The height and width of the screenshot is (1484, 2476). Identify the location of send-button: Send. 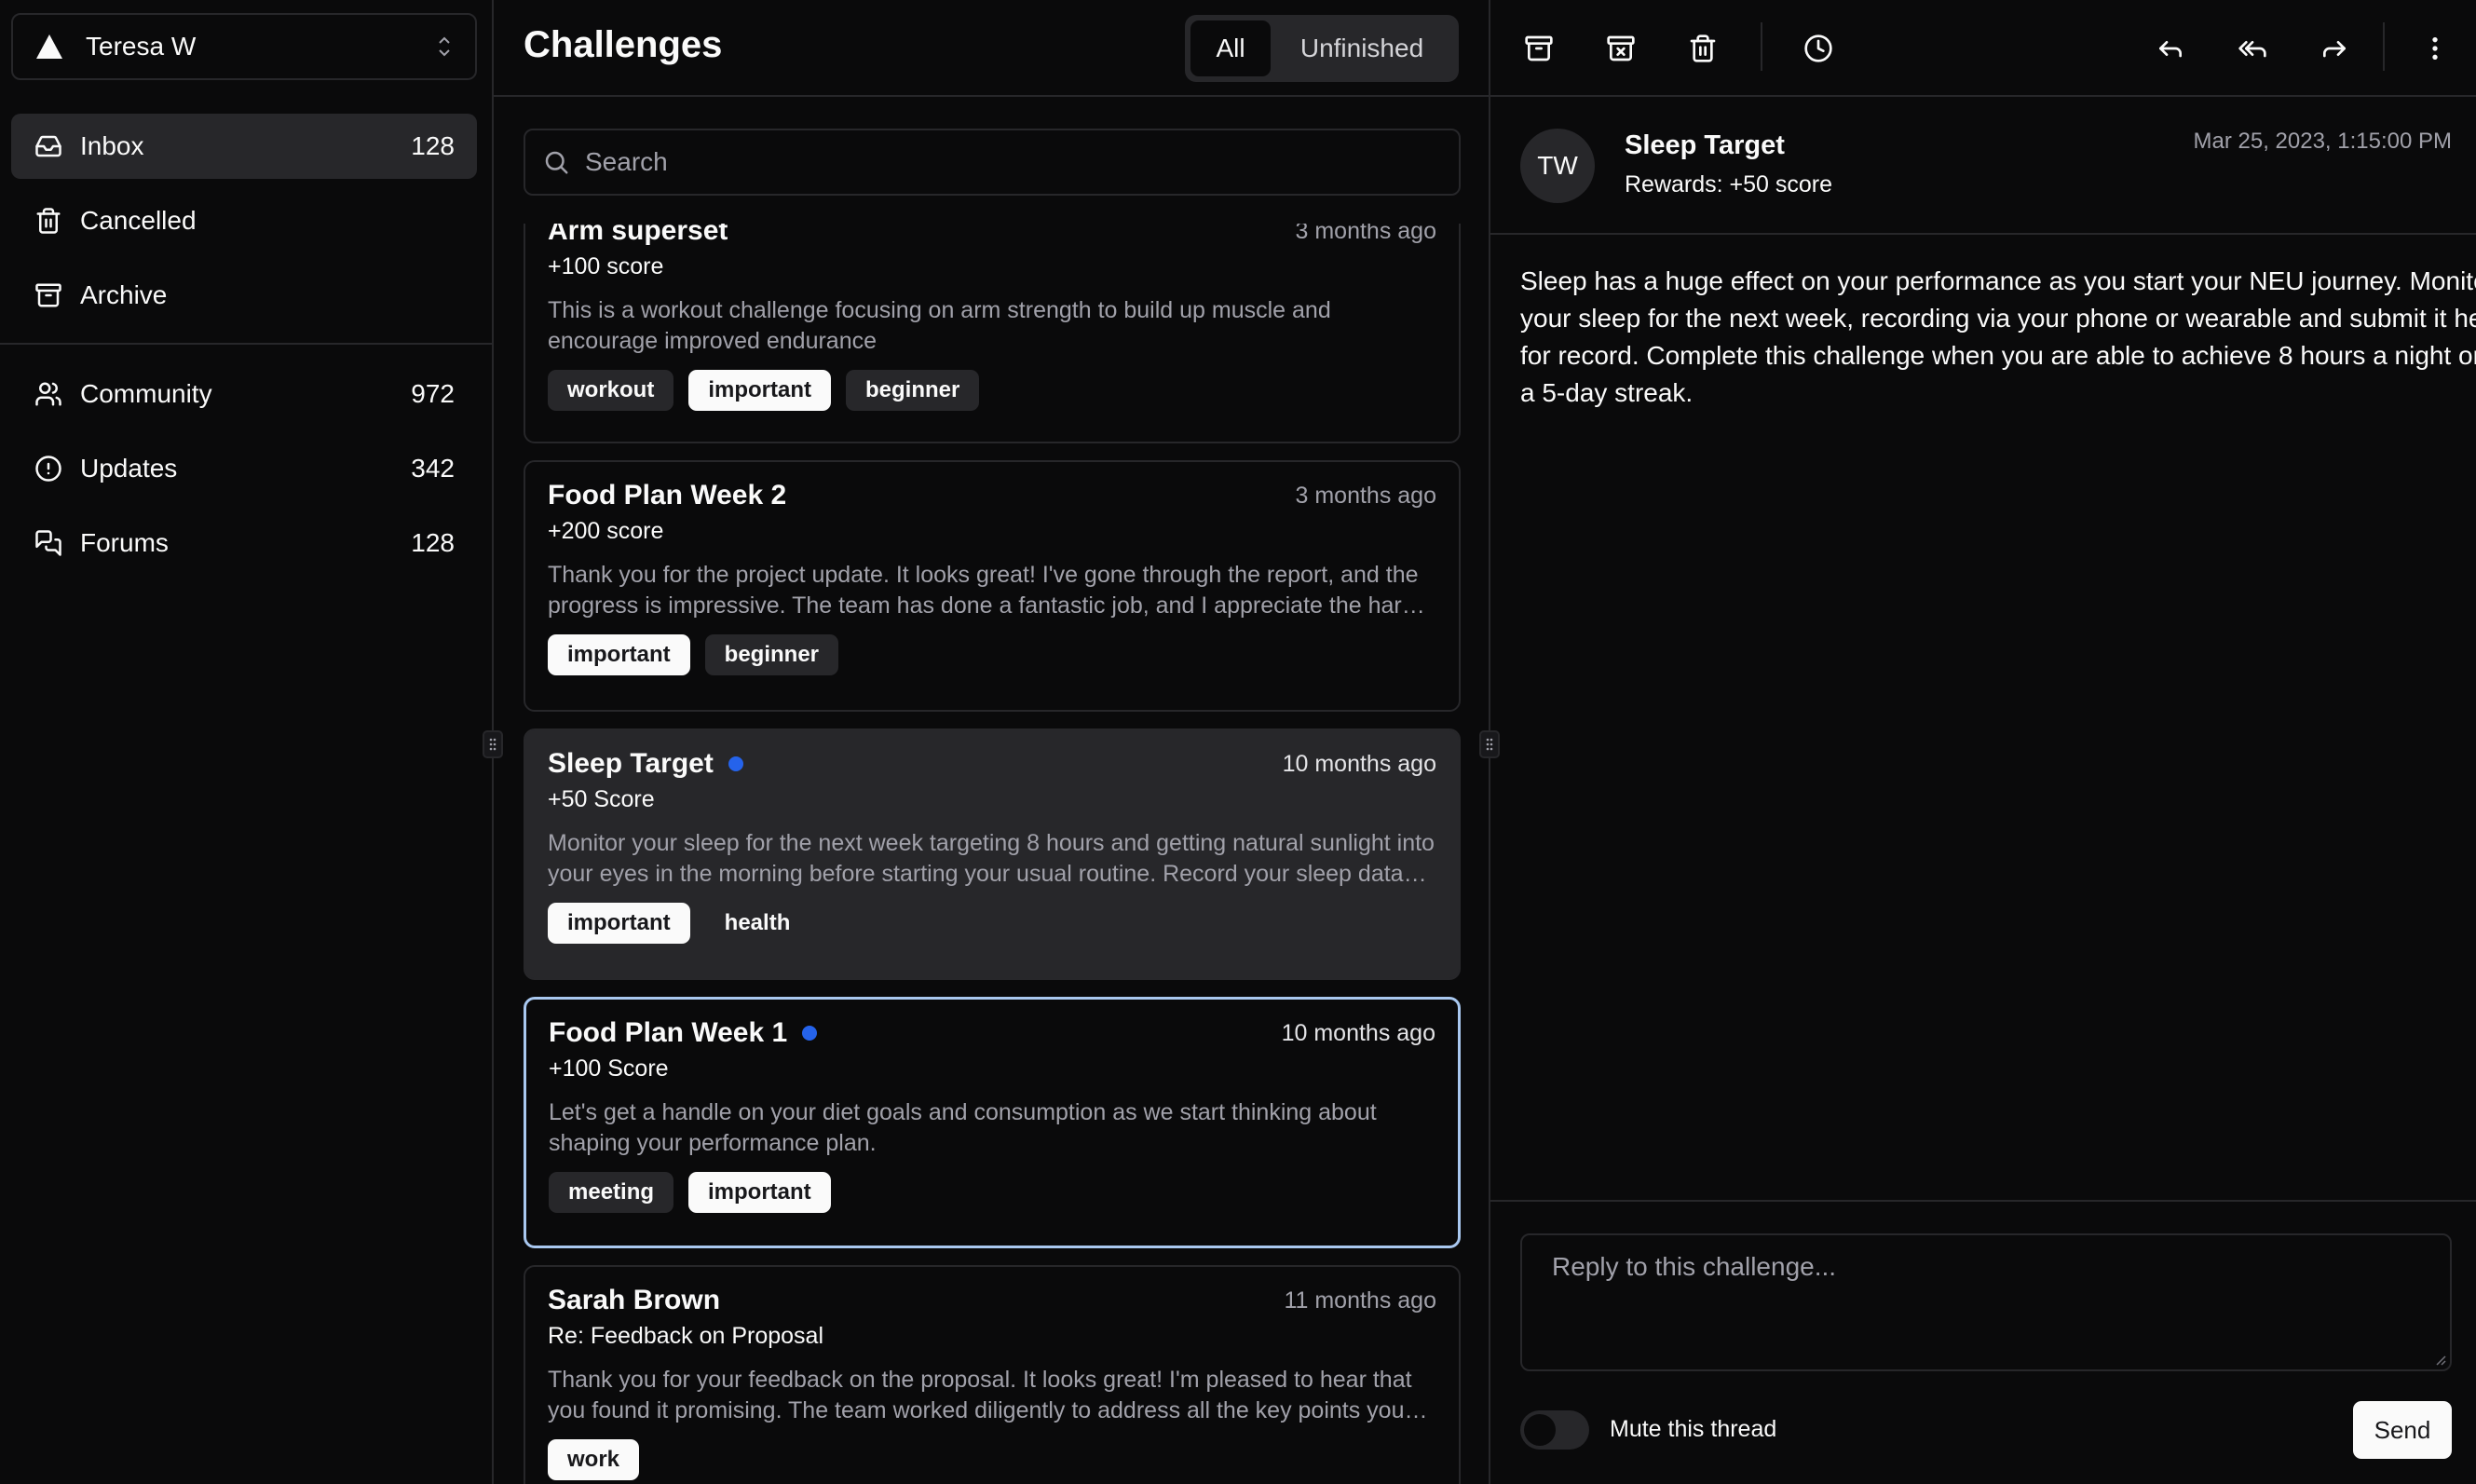
(2403, 1430).